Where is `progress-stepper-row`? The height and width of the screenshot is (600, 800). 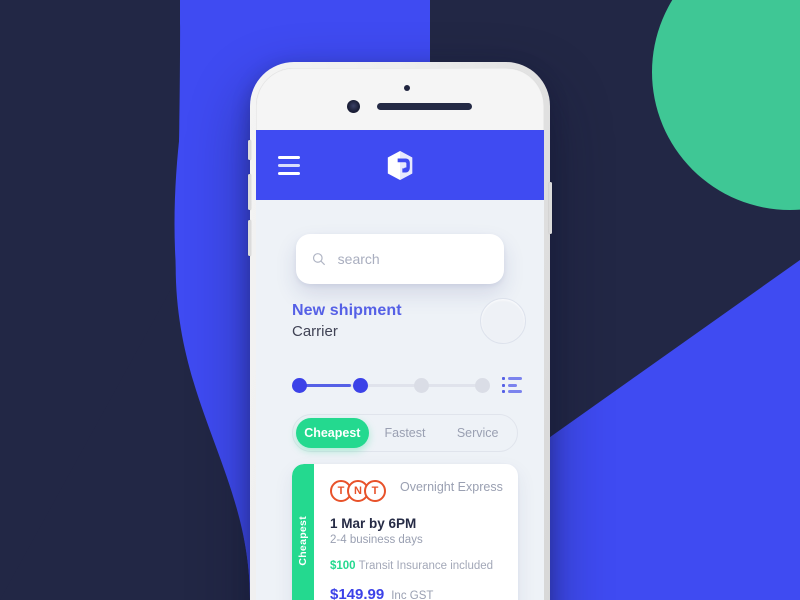 progress-stepper-row is located at coordinates (407, 385).